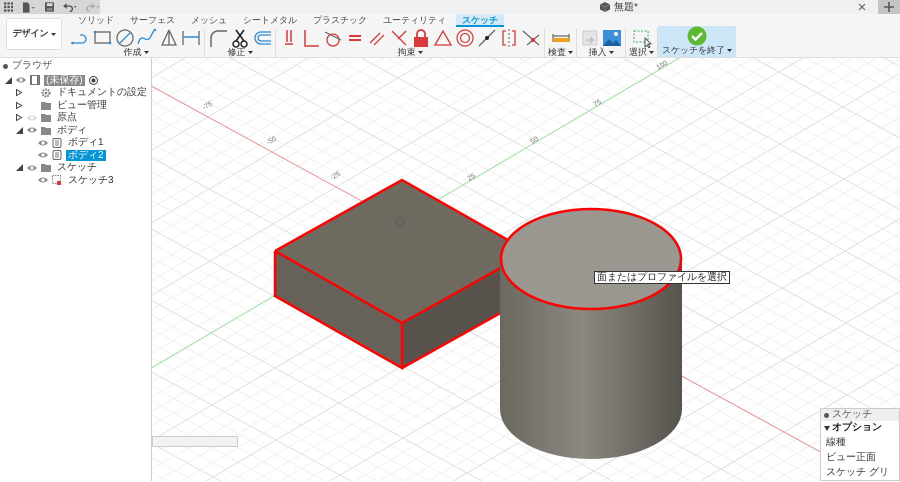 This screenshot has height=482, width=900. What do you see at coordinates (93, 80) in the screenshot?
I see `radio-target-icon` at bounding box center [93, 80].